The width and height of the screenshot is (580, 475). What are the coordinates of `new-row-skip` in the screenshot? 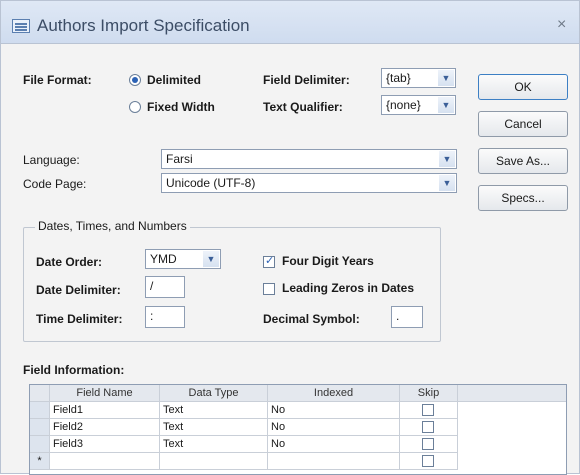 It's located at (429, 461).